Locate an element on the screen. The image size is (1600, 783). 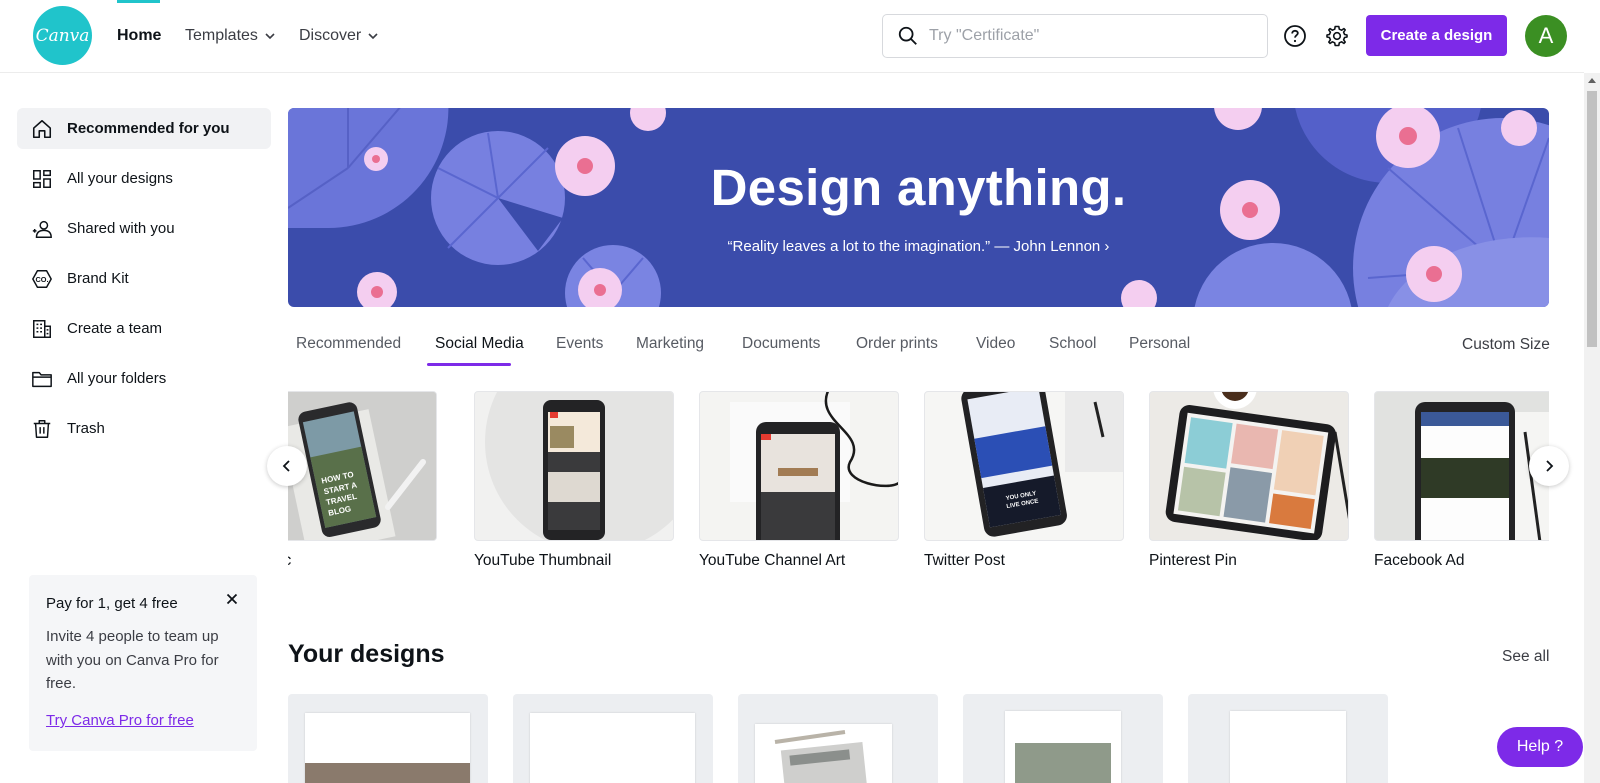
template-card-pinterest-pin: Pinterest Pin is located at coordinates (1249, 480).